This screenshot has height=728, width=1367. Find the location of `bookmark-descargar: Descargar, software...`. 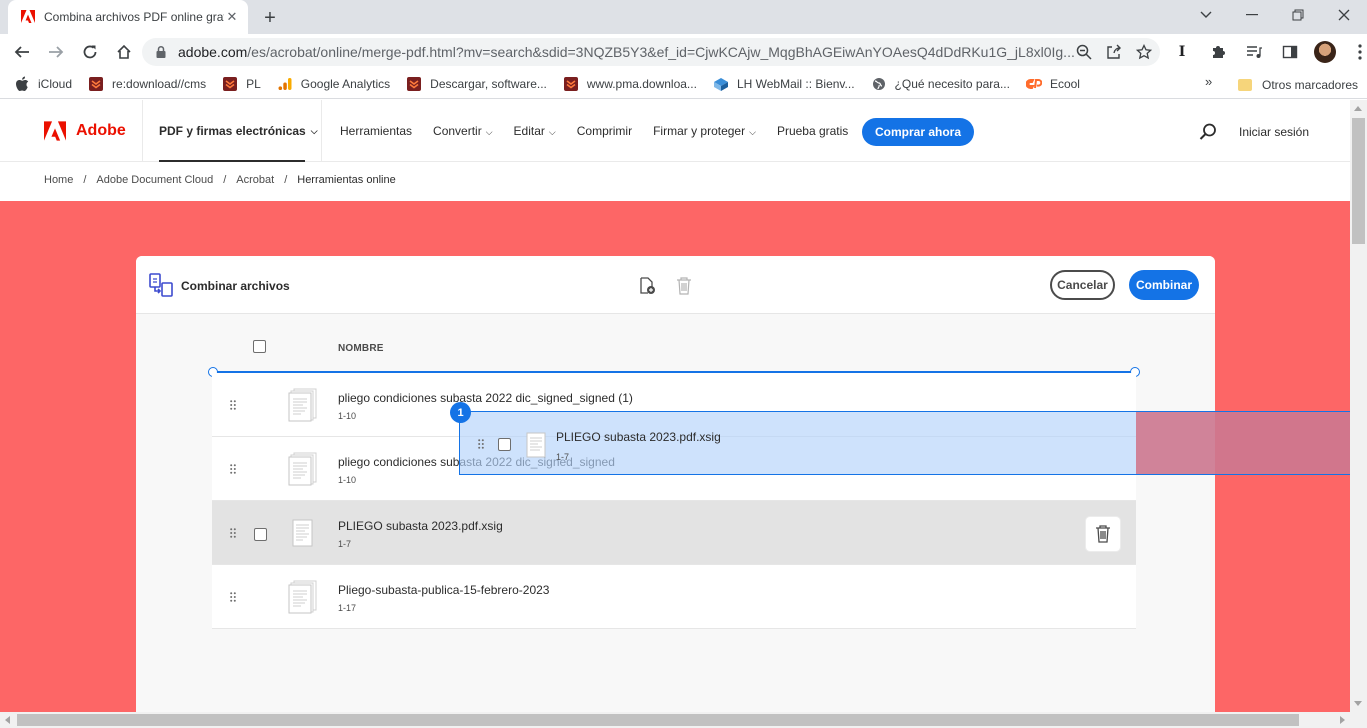

bookmark-descargar: Descargar, software... is located at coordinates (476, 84).